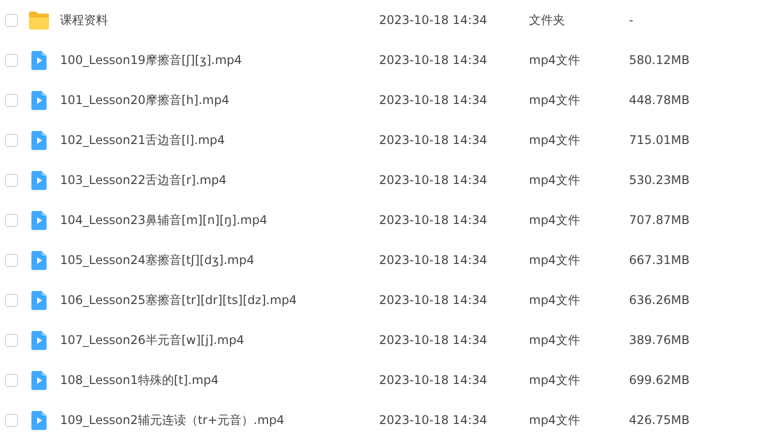 Image resolution: width=777 pixels, height=435 pixels. Describe the element at coordinates (659, 300) in the screenshot. I see `file-size: 636.26MB` at that location.